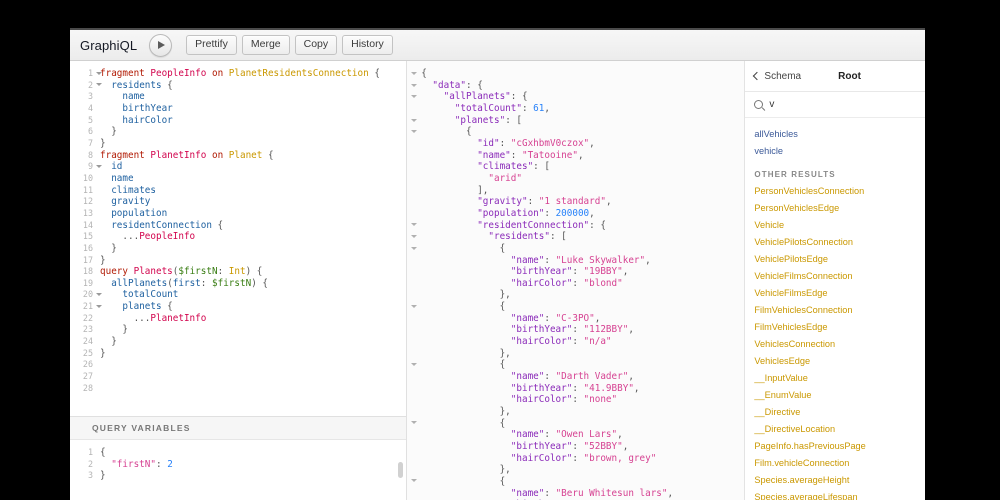 This screenshot has height=500, width=1000. Describe the element at coordinates (103, 452) in the screenshot. I see `code-line: {` at that location.